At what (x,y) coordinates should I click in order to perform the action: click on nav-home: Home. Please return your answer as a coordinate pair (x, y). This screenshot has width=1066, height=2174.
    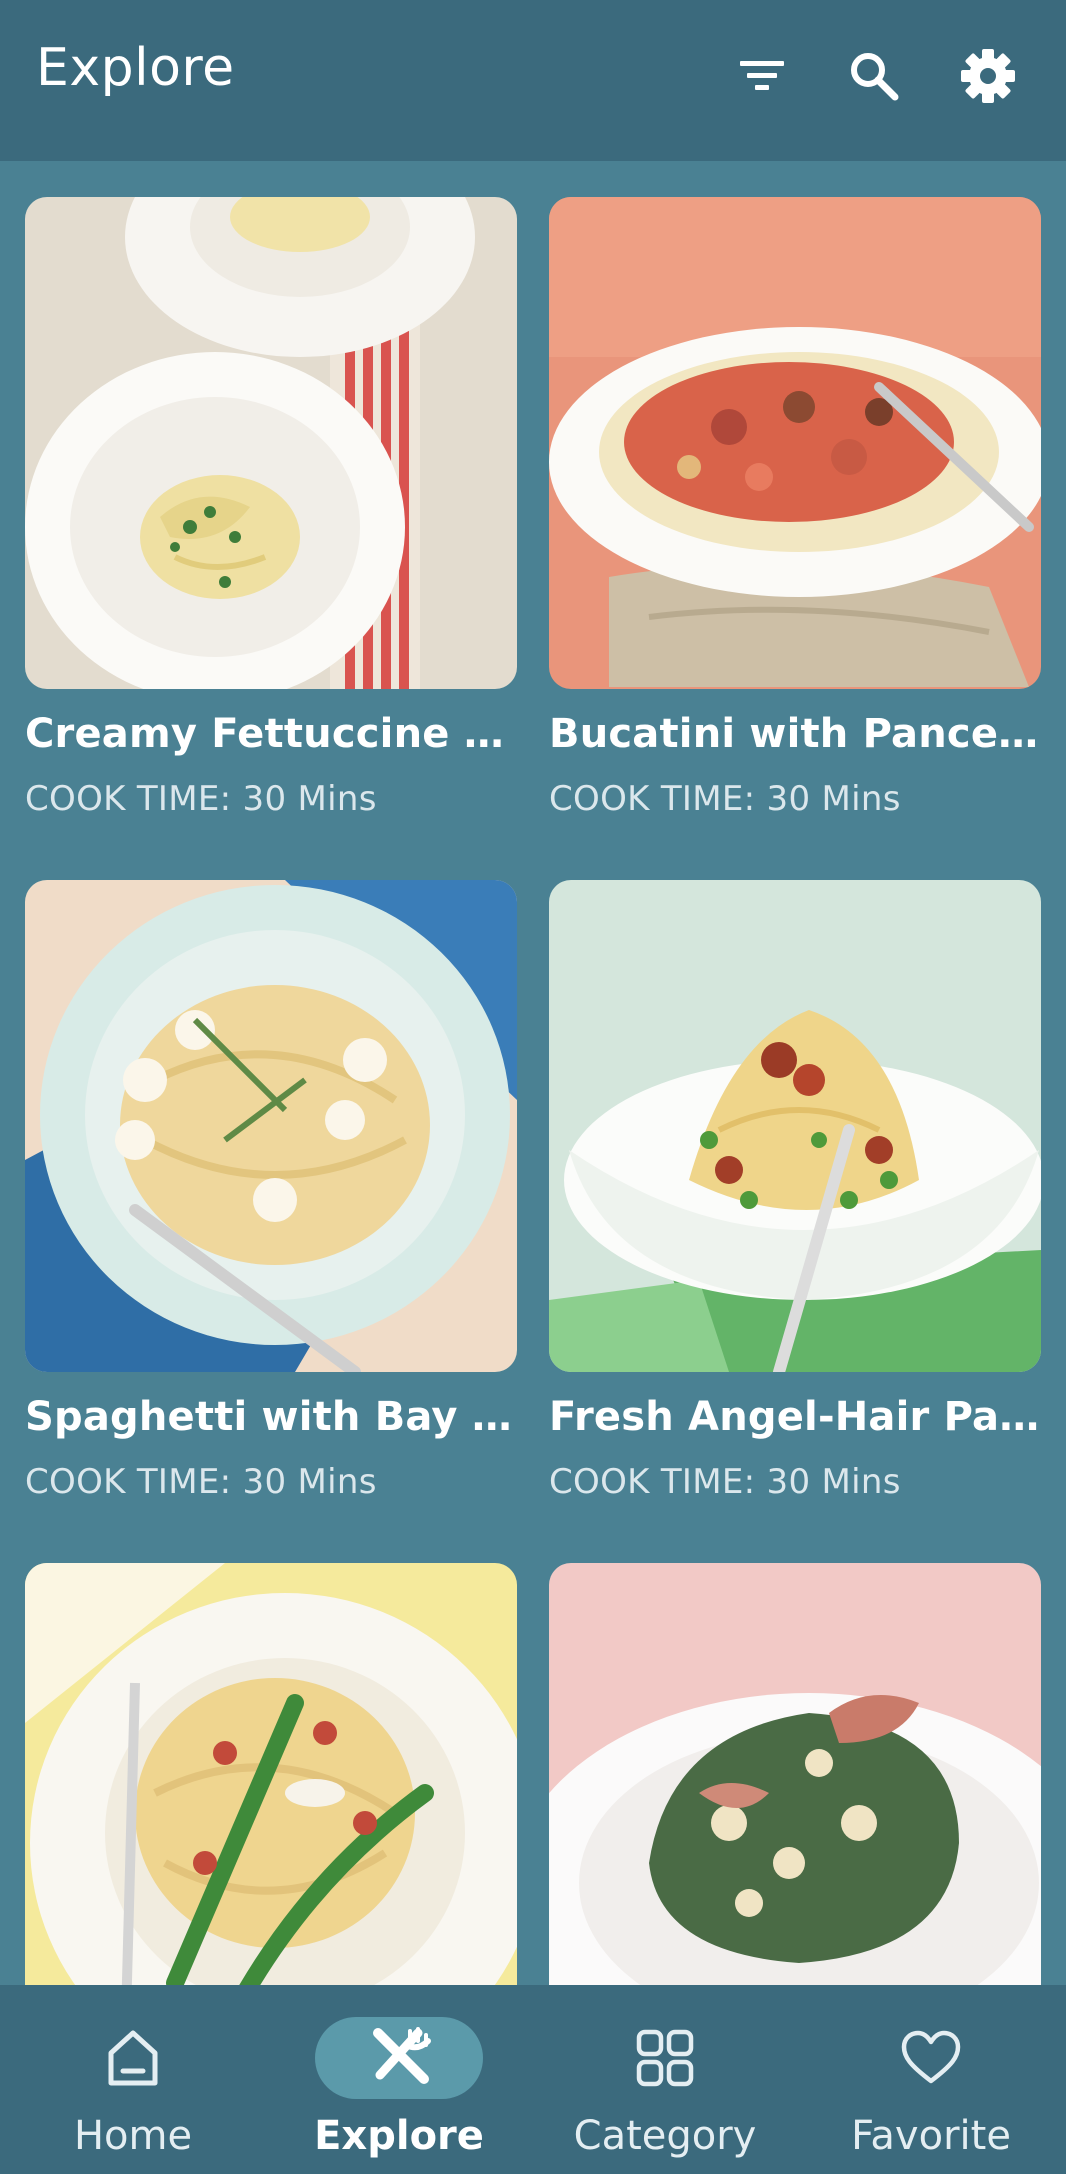
    Looking at the image, I should click on (133, 2079).